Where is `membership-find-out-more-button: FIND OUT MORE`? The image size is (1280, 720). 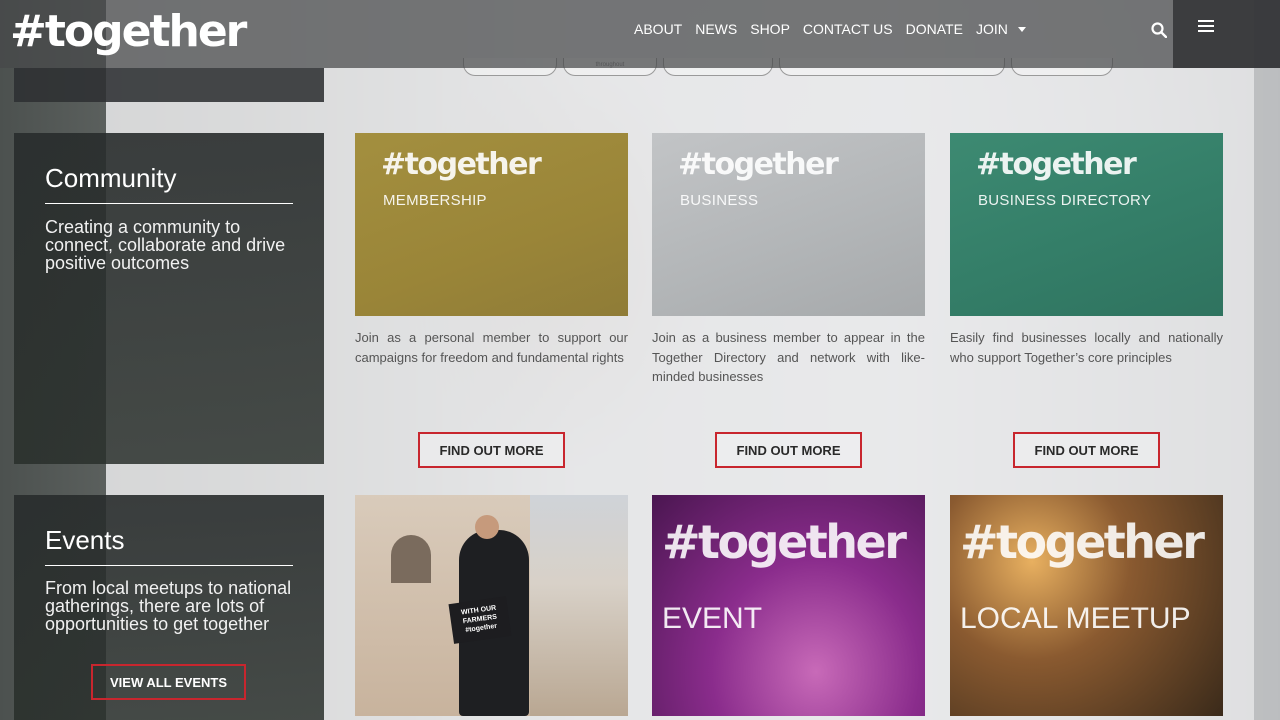
membership-find-out-more-button: FIND OUT MORE is located at coordinates (491, 450).